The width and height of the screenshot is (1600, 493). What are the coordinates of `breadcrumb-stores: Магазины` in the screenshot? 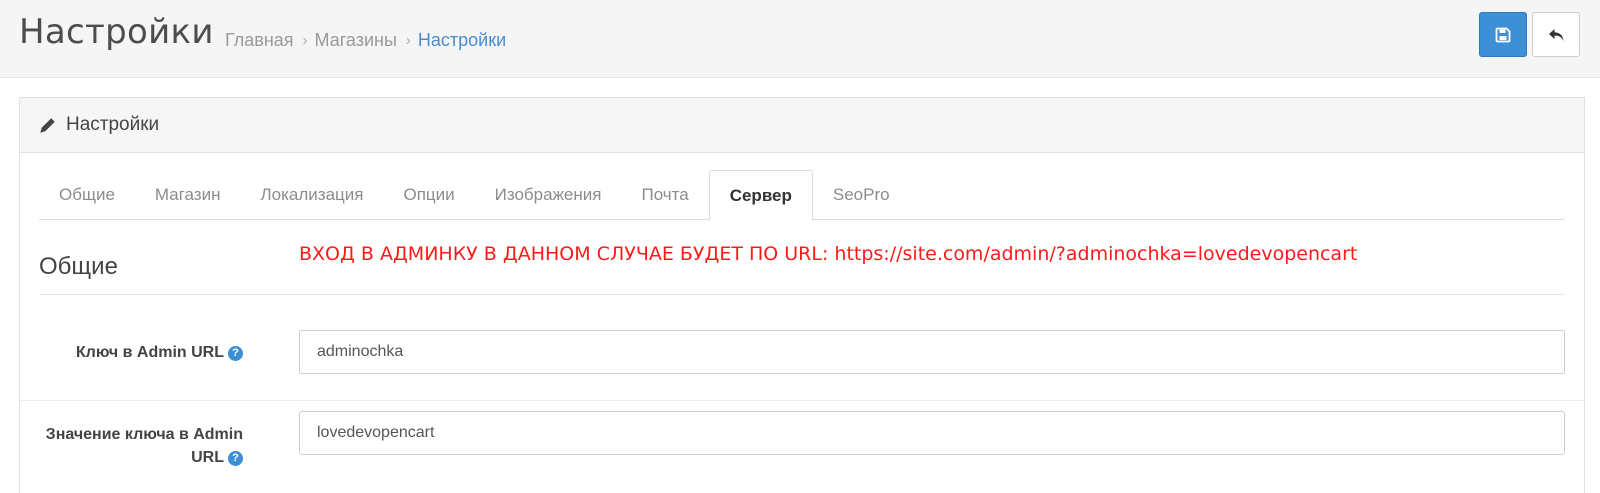 It's located at (356, 40).